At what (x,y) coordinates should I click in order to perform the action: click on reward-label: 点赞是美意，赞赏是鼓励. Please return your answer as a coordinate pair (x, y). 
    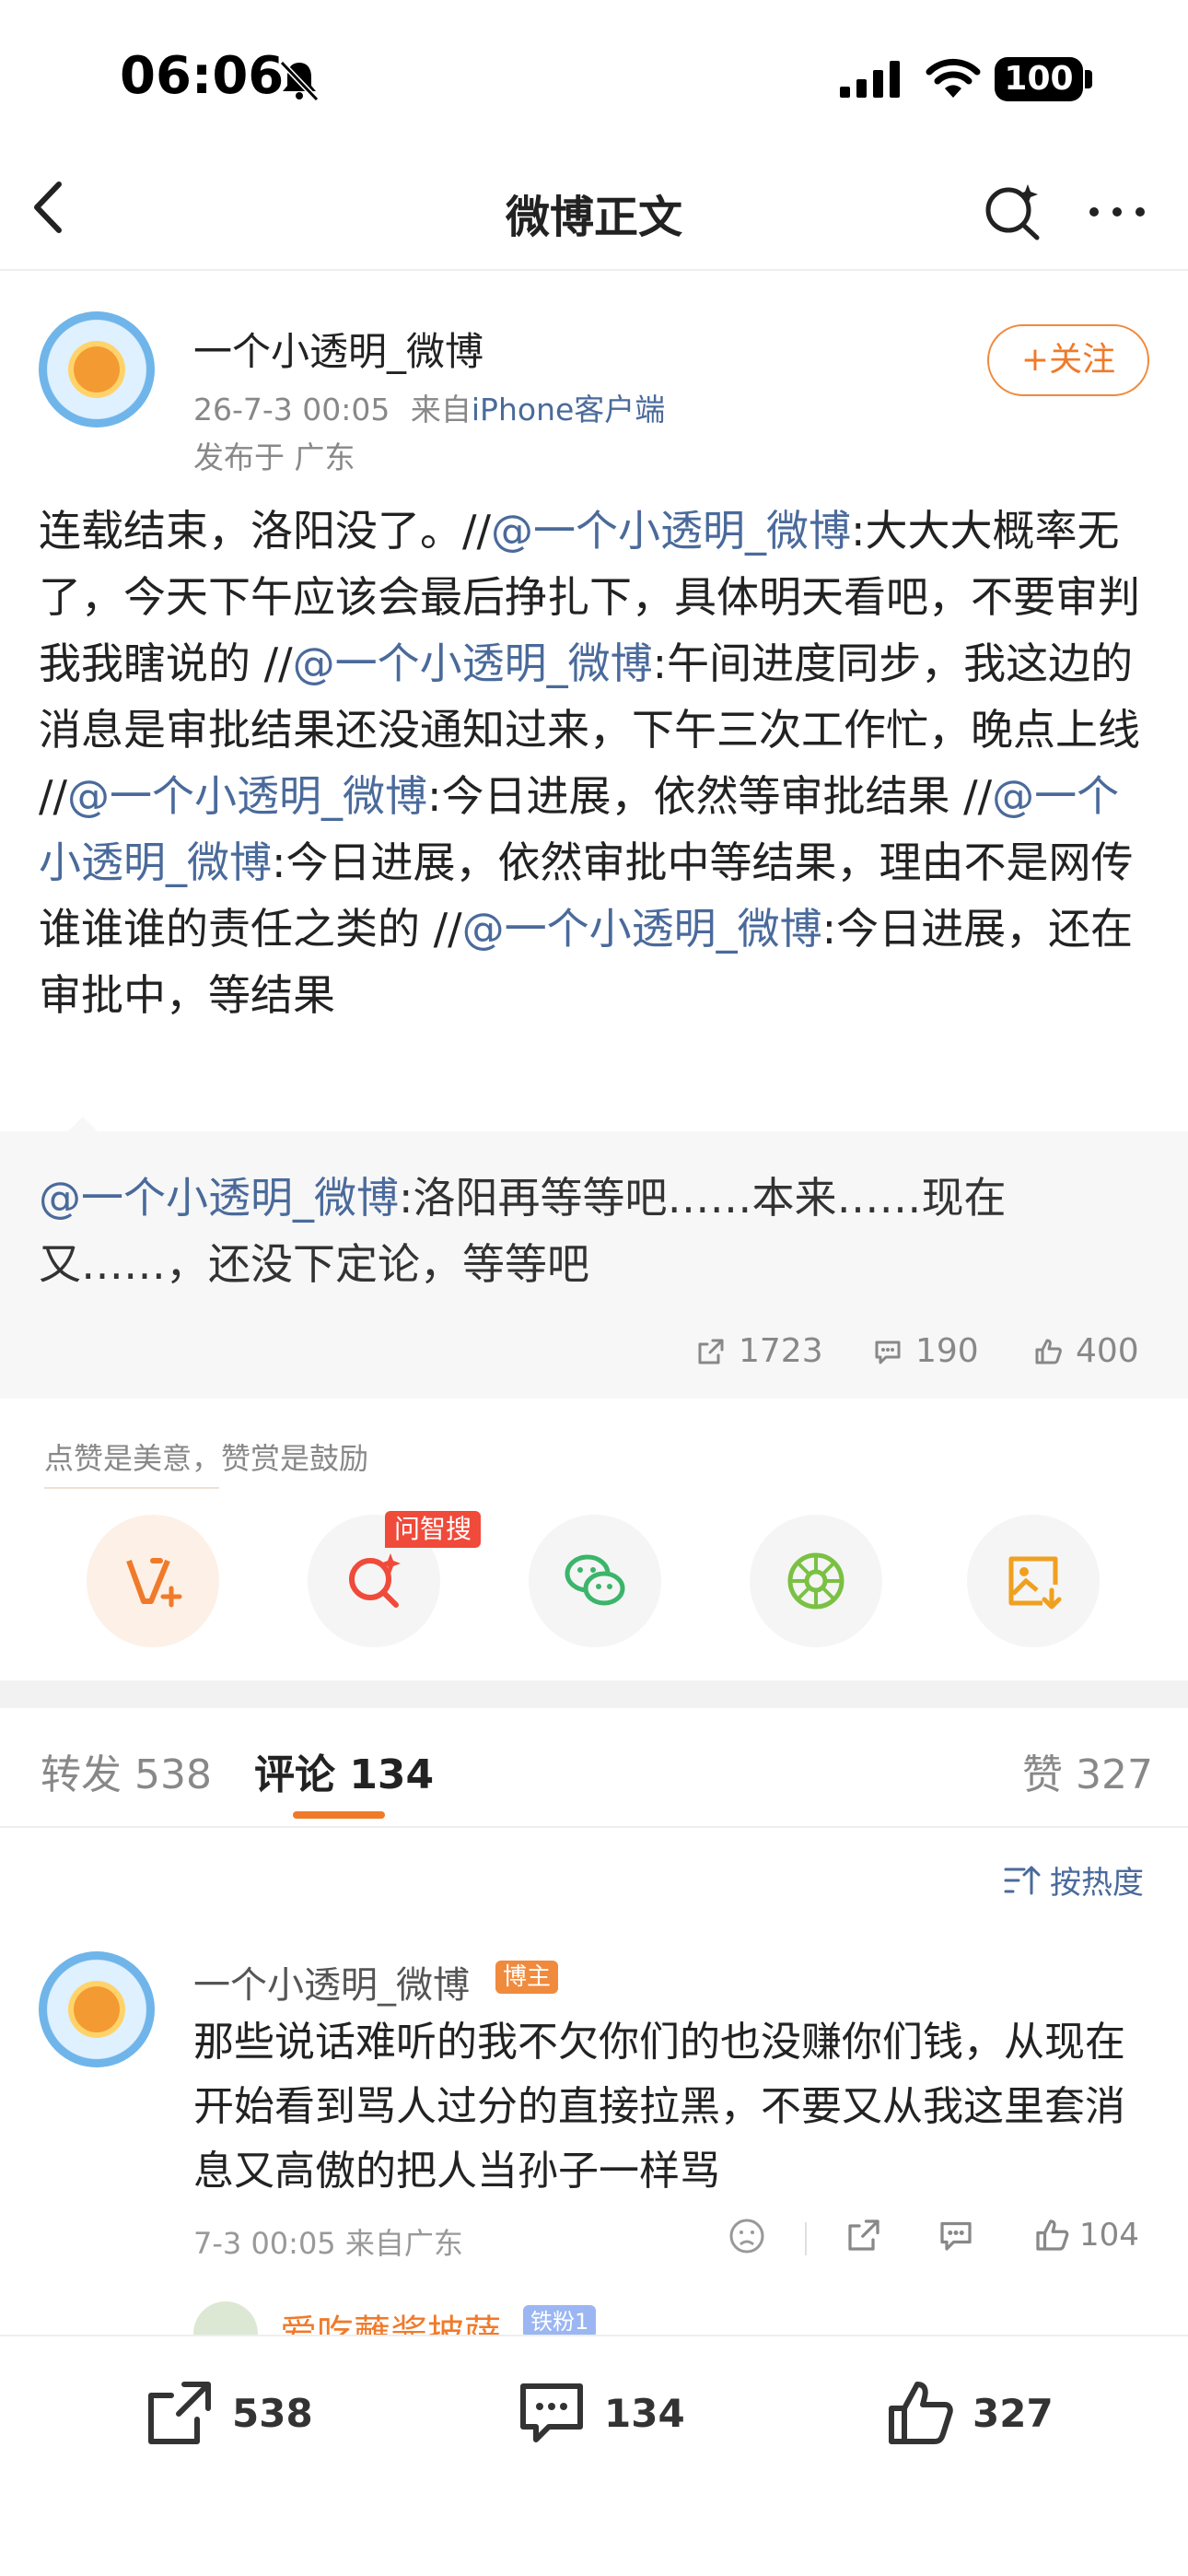
    Looking at the image, I should click on (206, 1458).